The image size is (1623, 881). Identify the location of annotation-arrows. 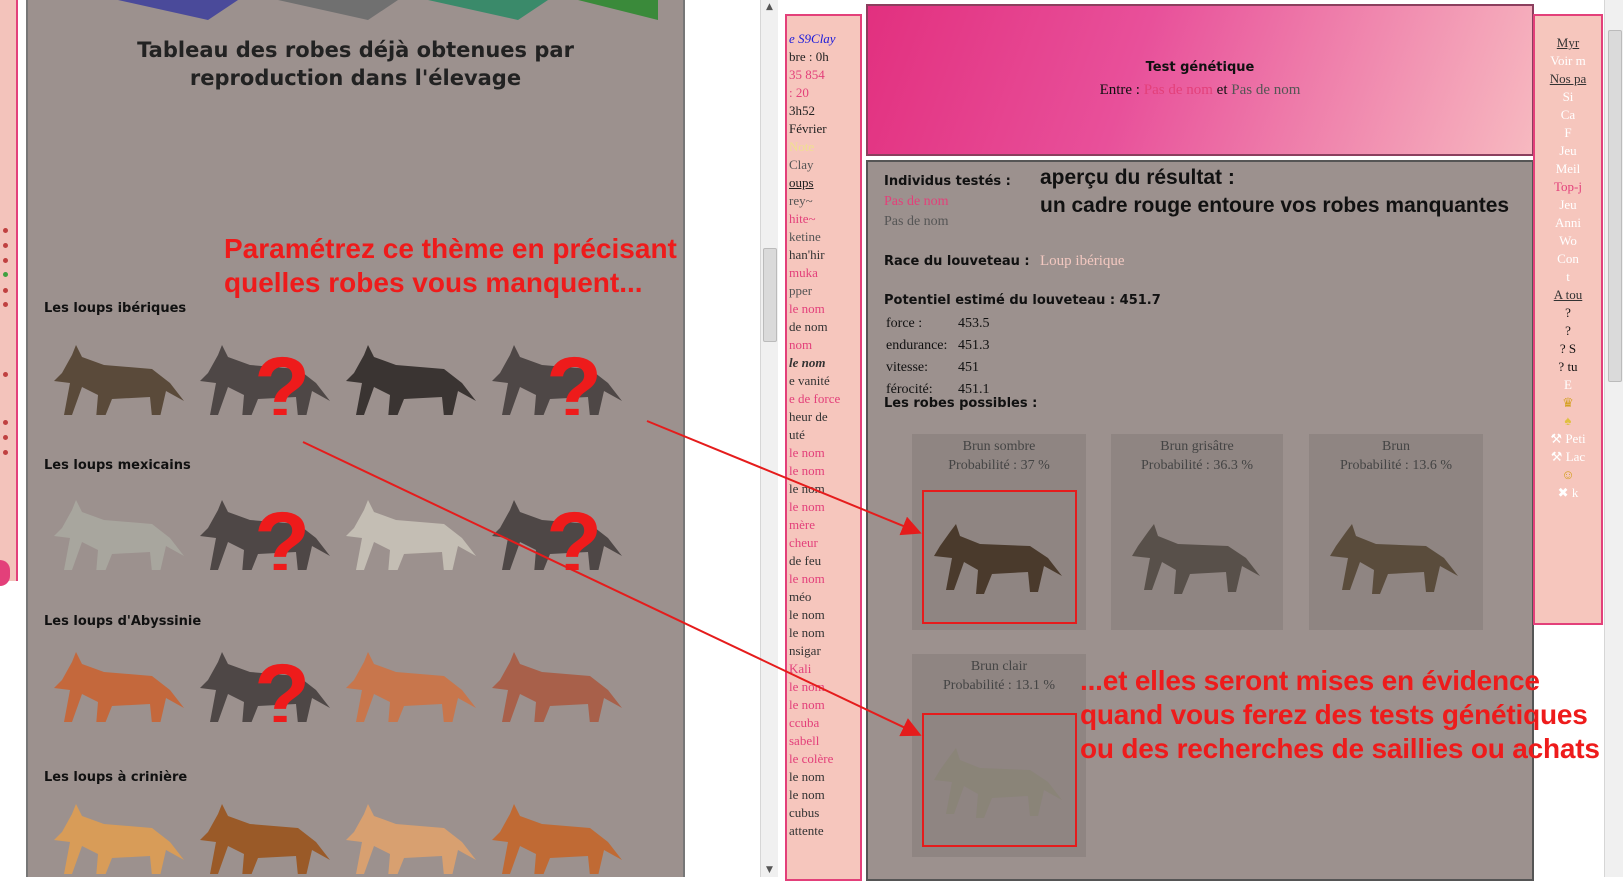
(612, 578).